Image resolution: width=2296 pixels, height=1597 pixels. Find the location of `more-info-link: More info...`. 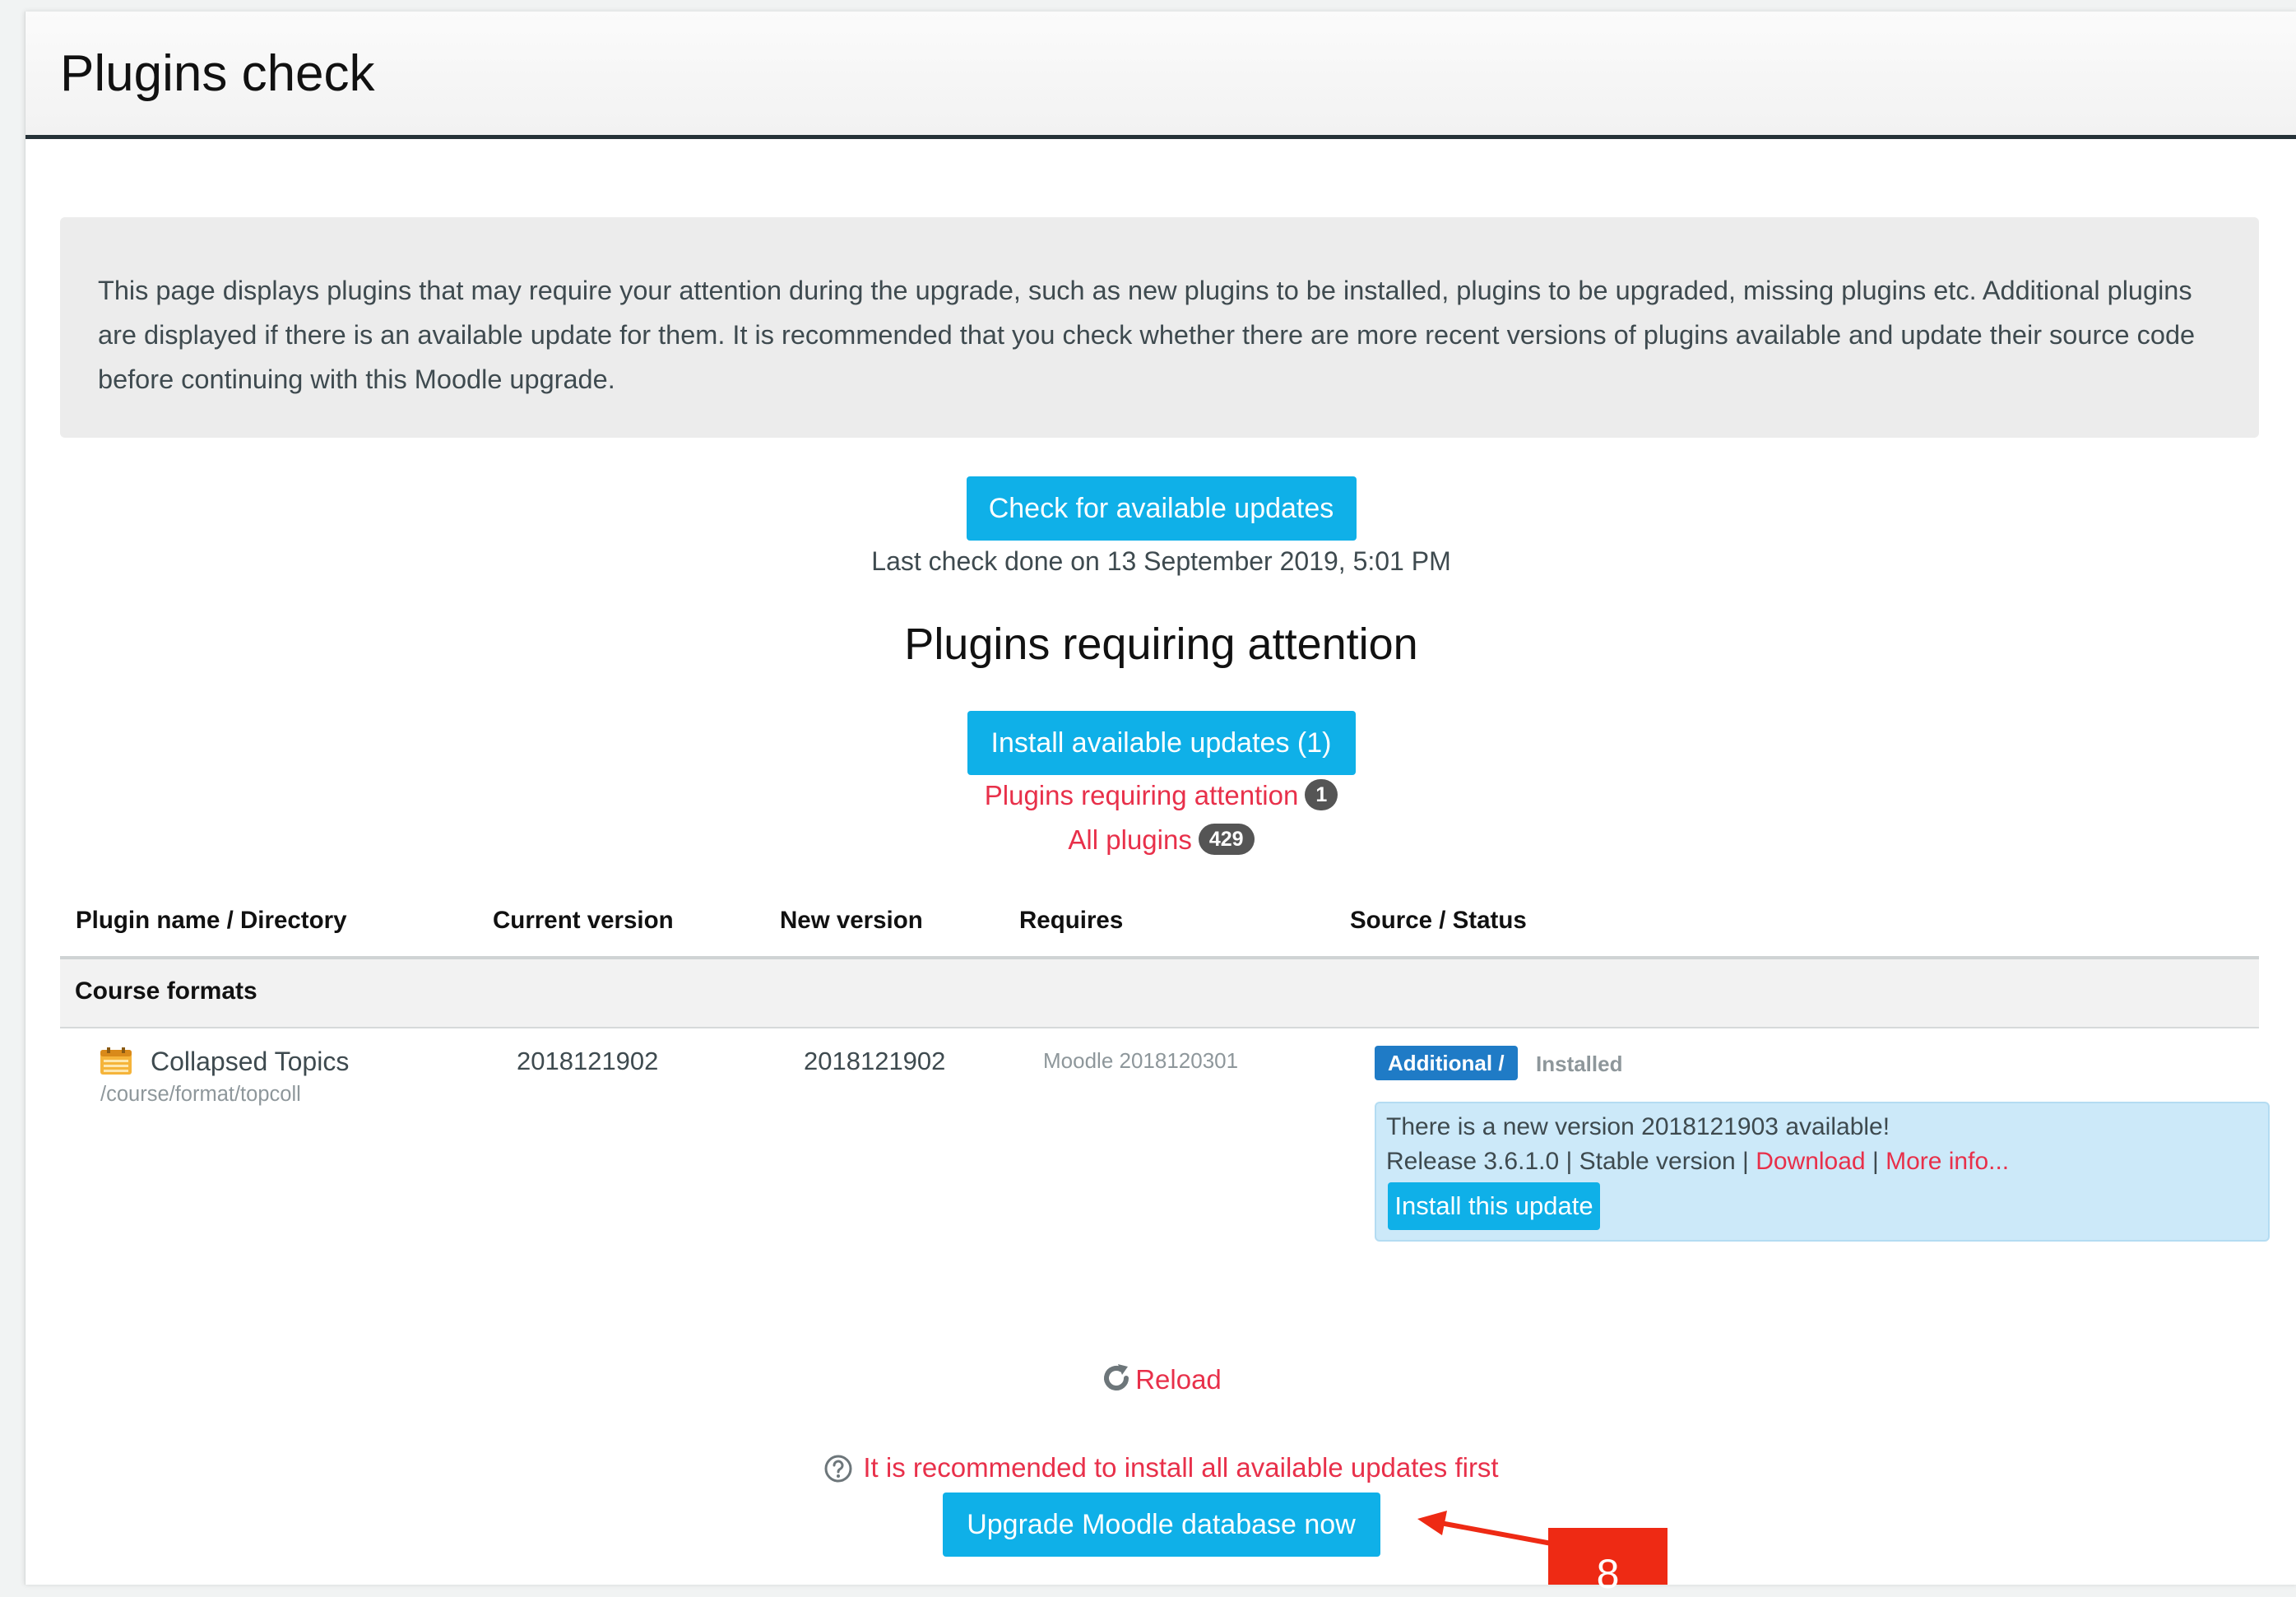

more-info-link: More info... is located at coordinates (1947, 1161).